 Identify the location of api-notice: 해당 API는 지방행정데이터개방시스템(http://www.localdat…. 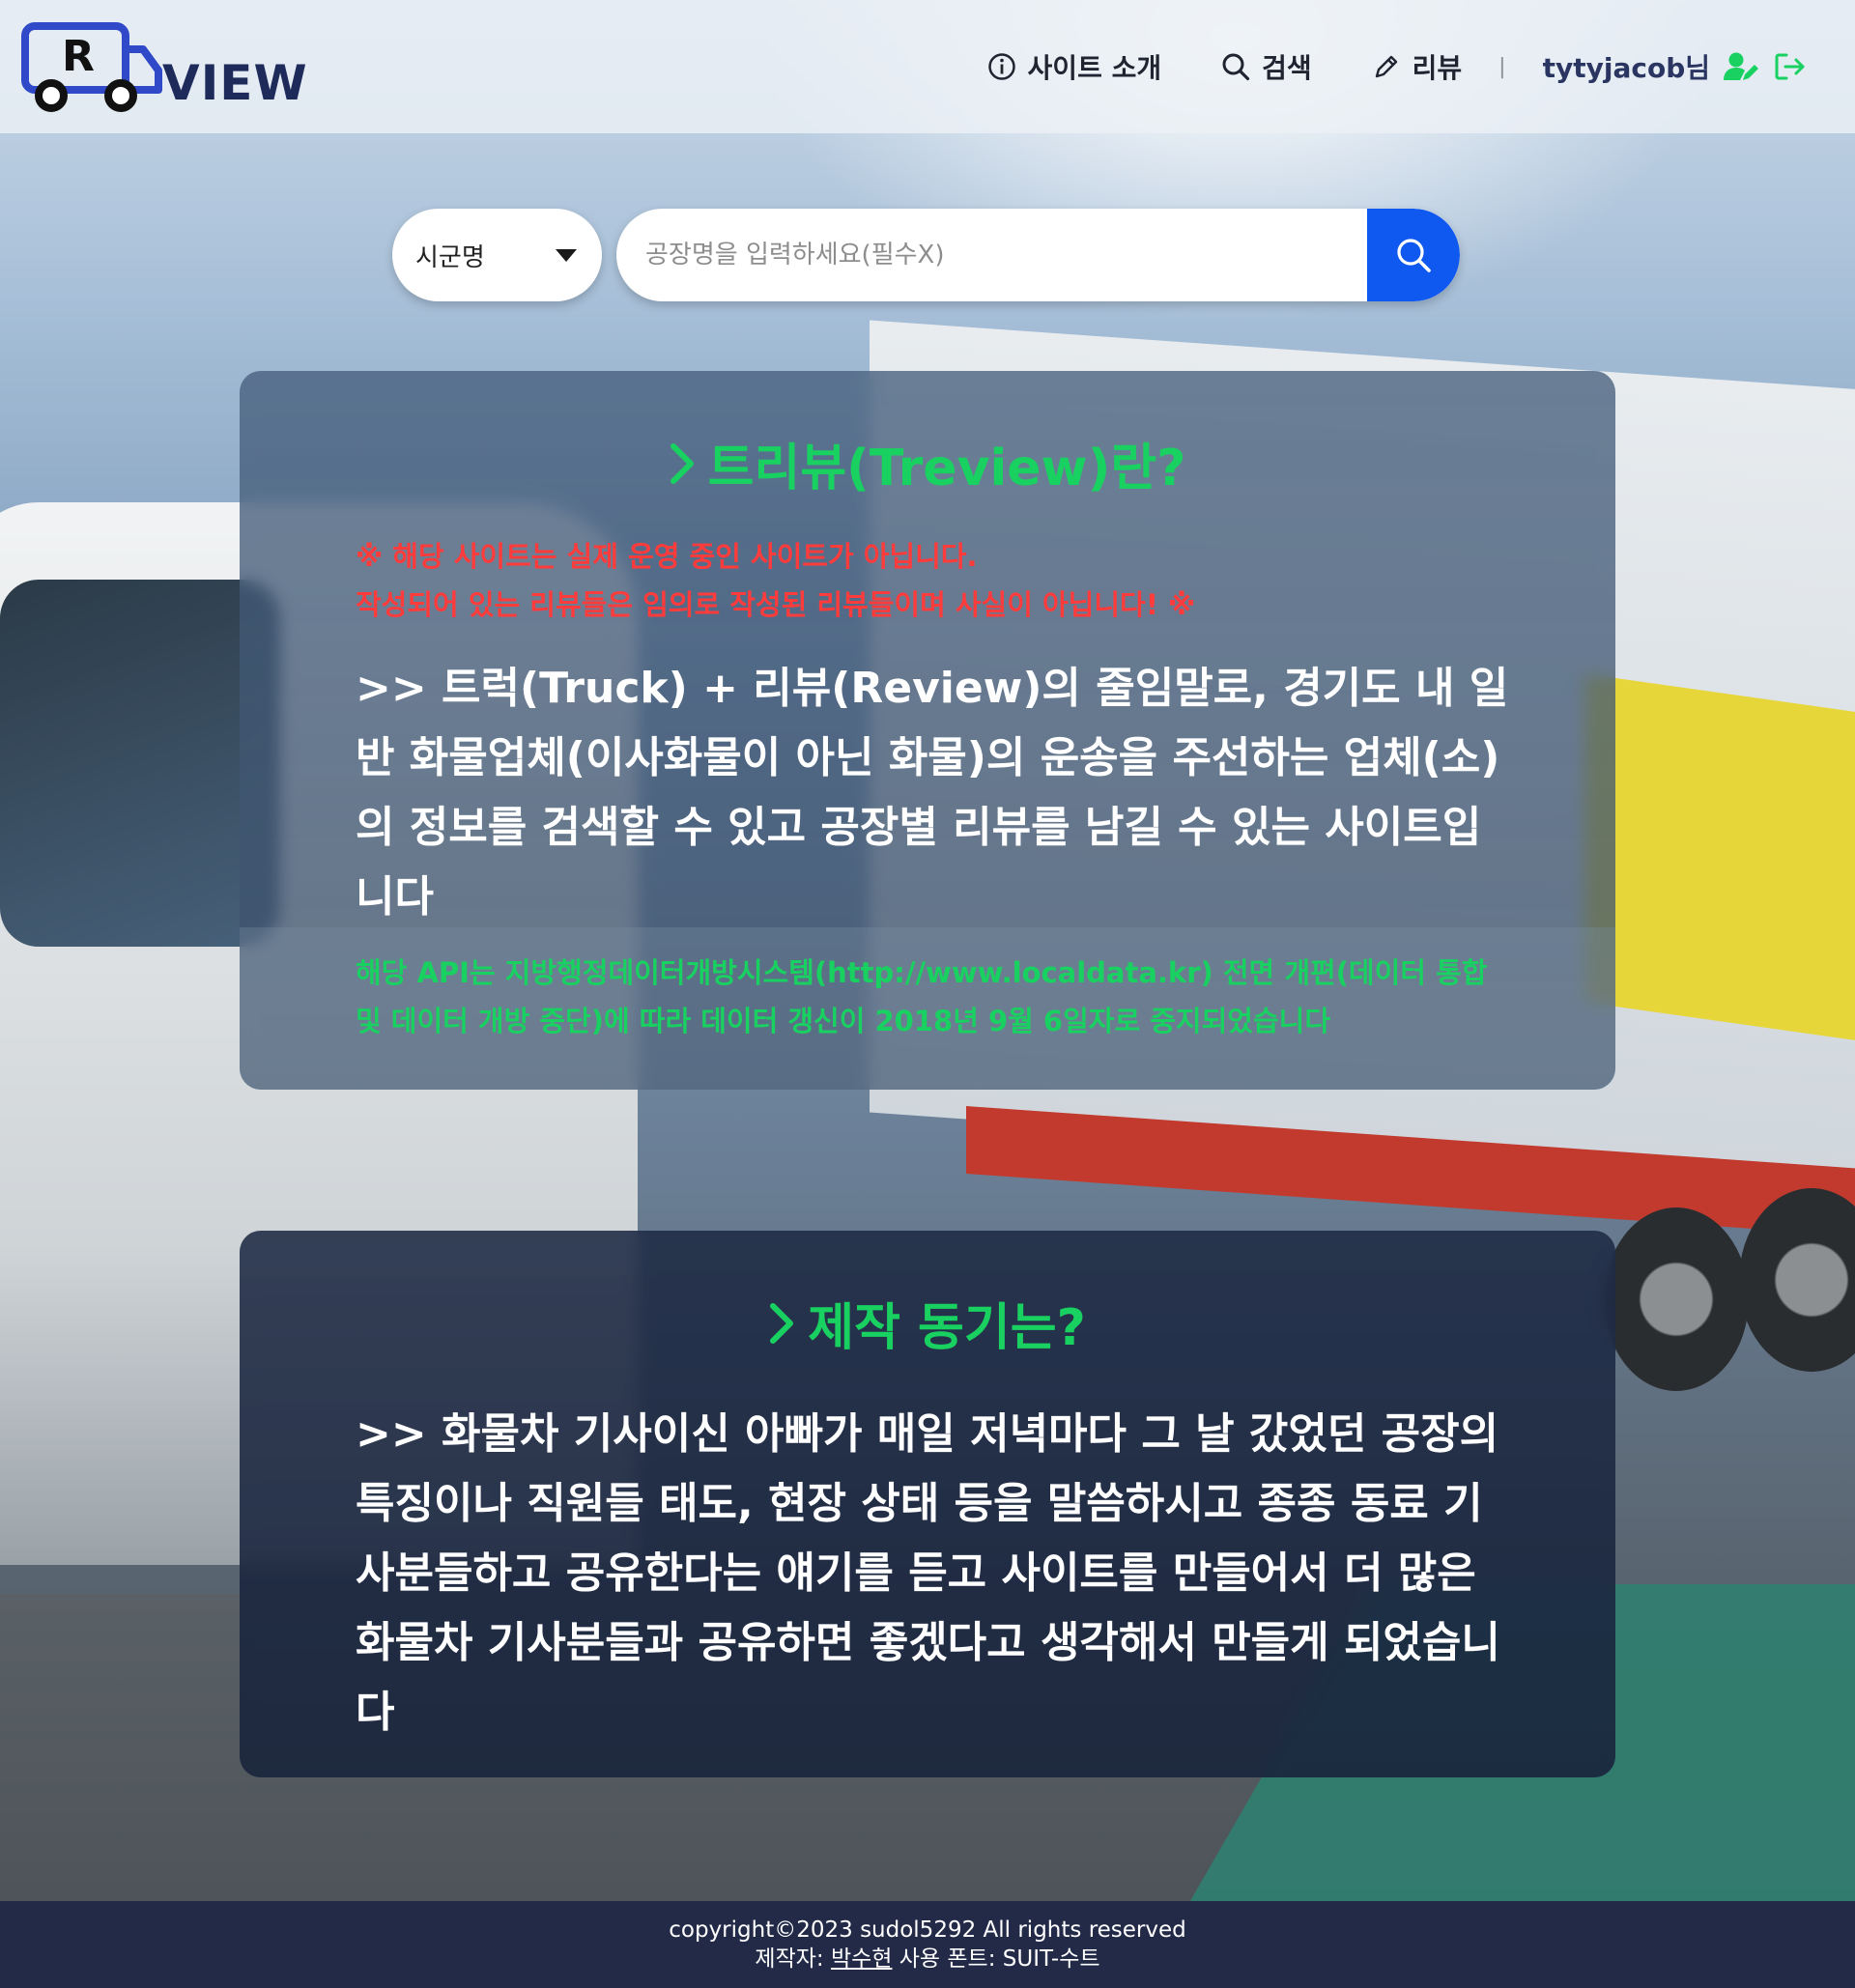
(927, 1008).